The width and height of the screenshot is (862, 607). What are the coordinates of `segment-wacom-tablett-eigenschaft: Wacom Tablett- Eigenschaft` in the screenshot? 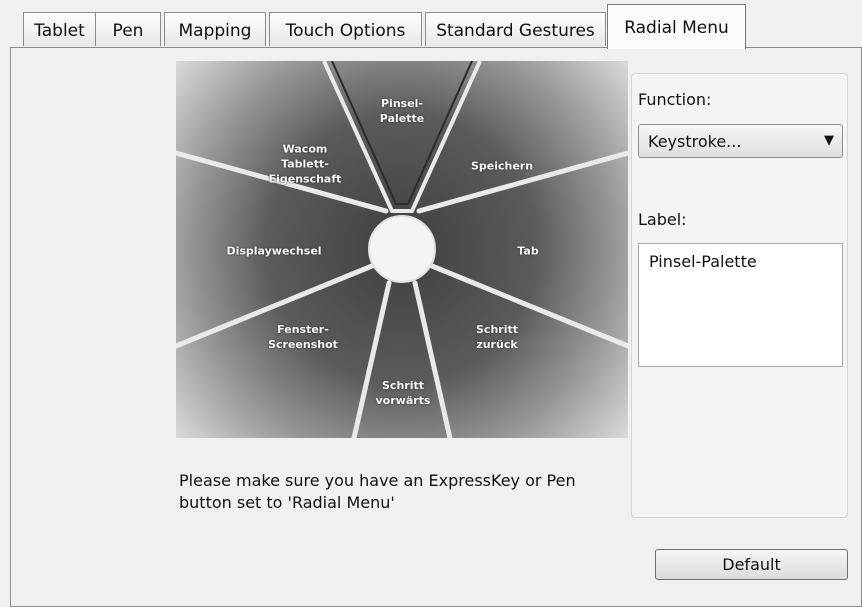 It's located at (305, 164).